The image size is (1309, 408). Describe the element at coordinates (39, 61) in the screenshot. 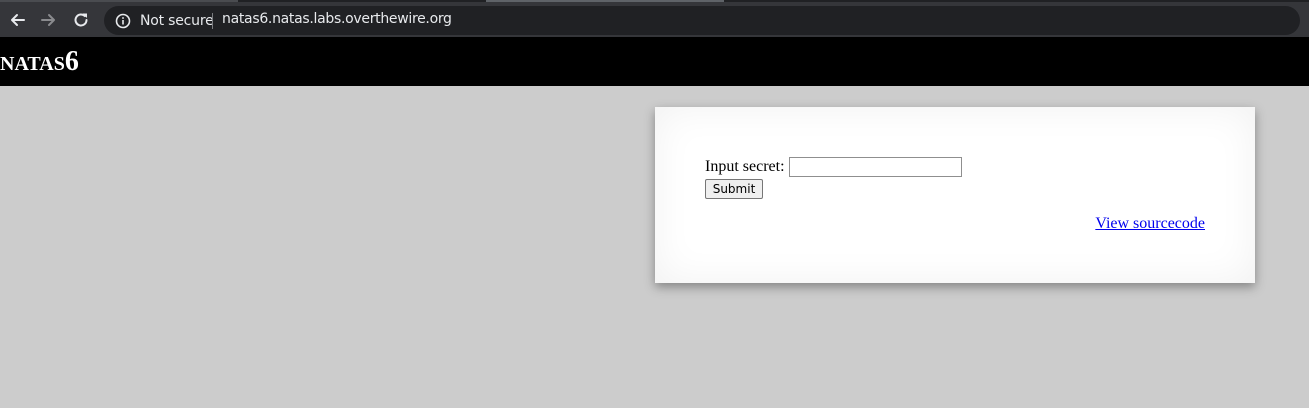

I see `page-title: natas6` at that location.